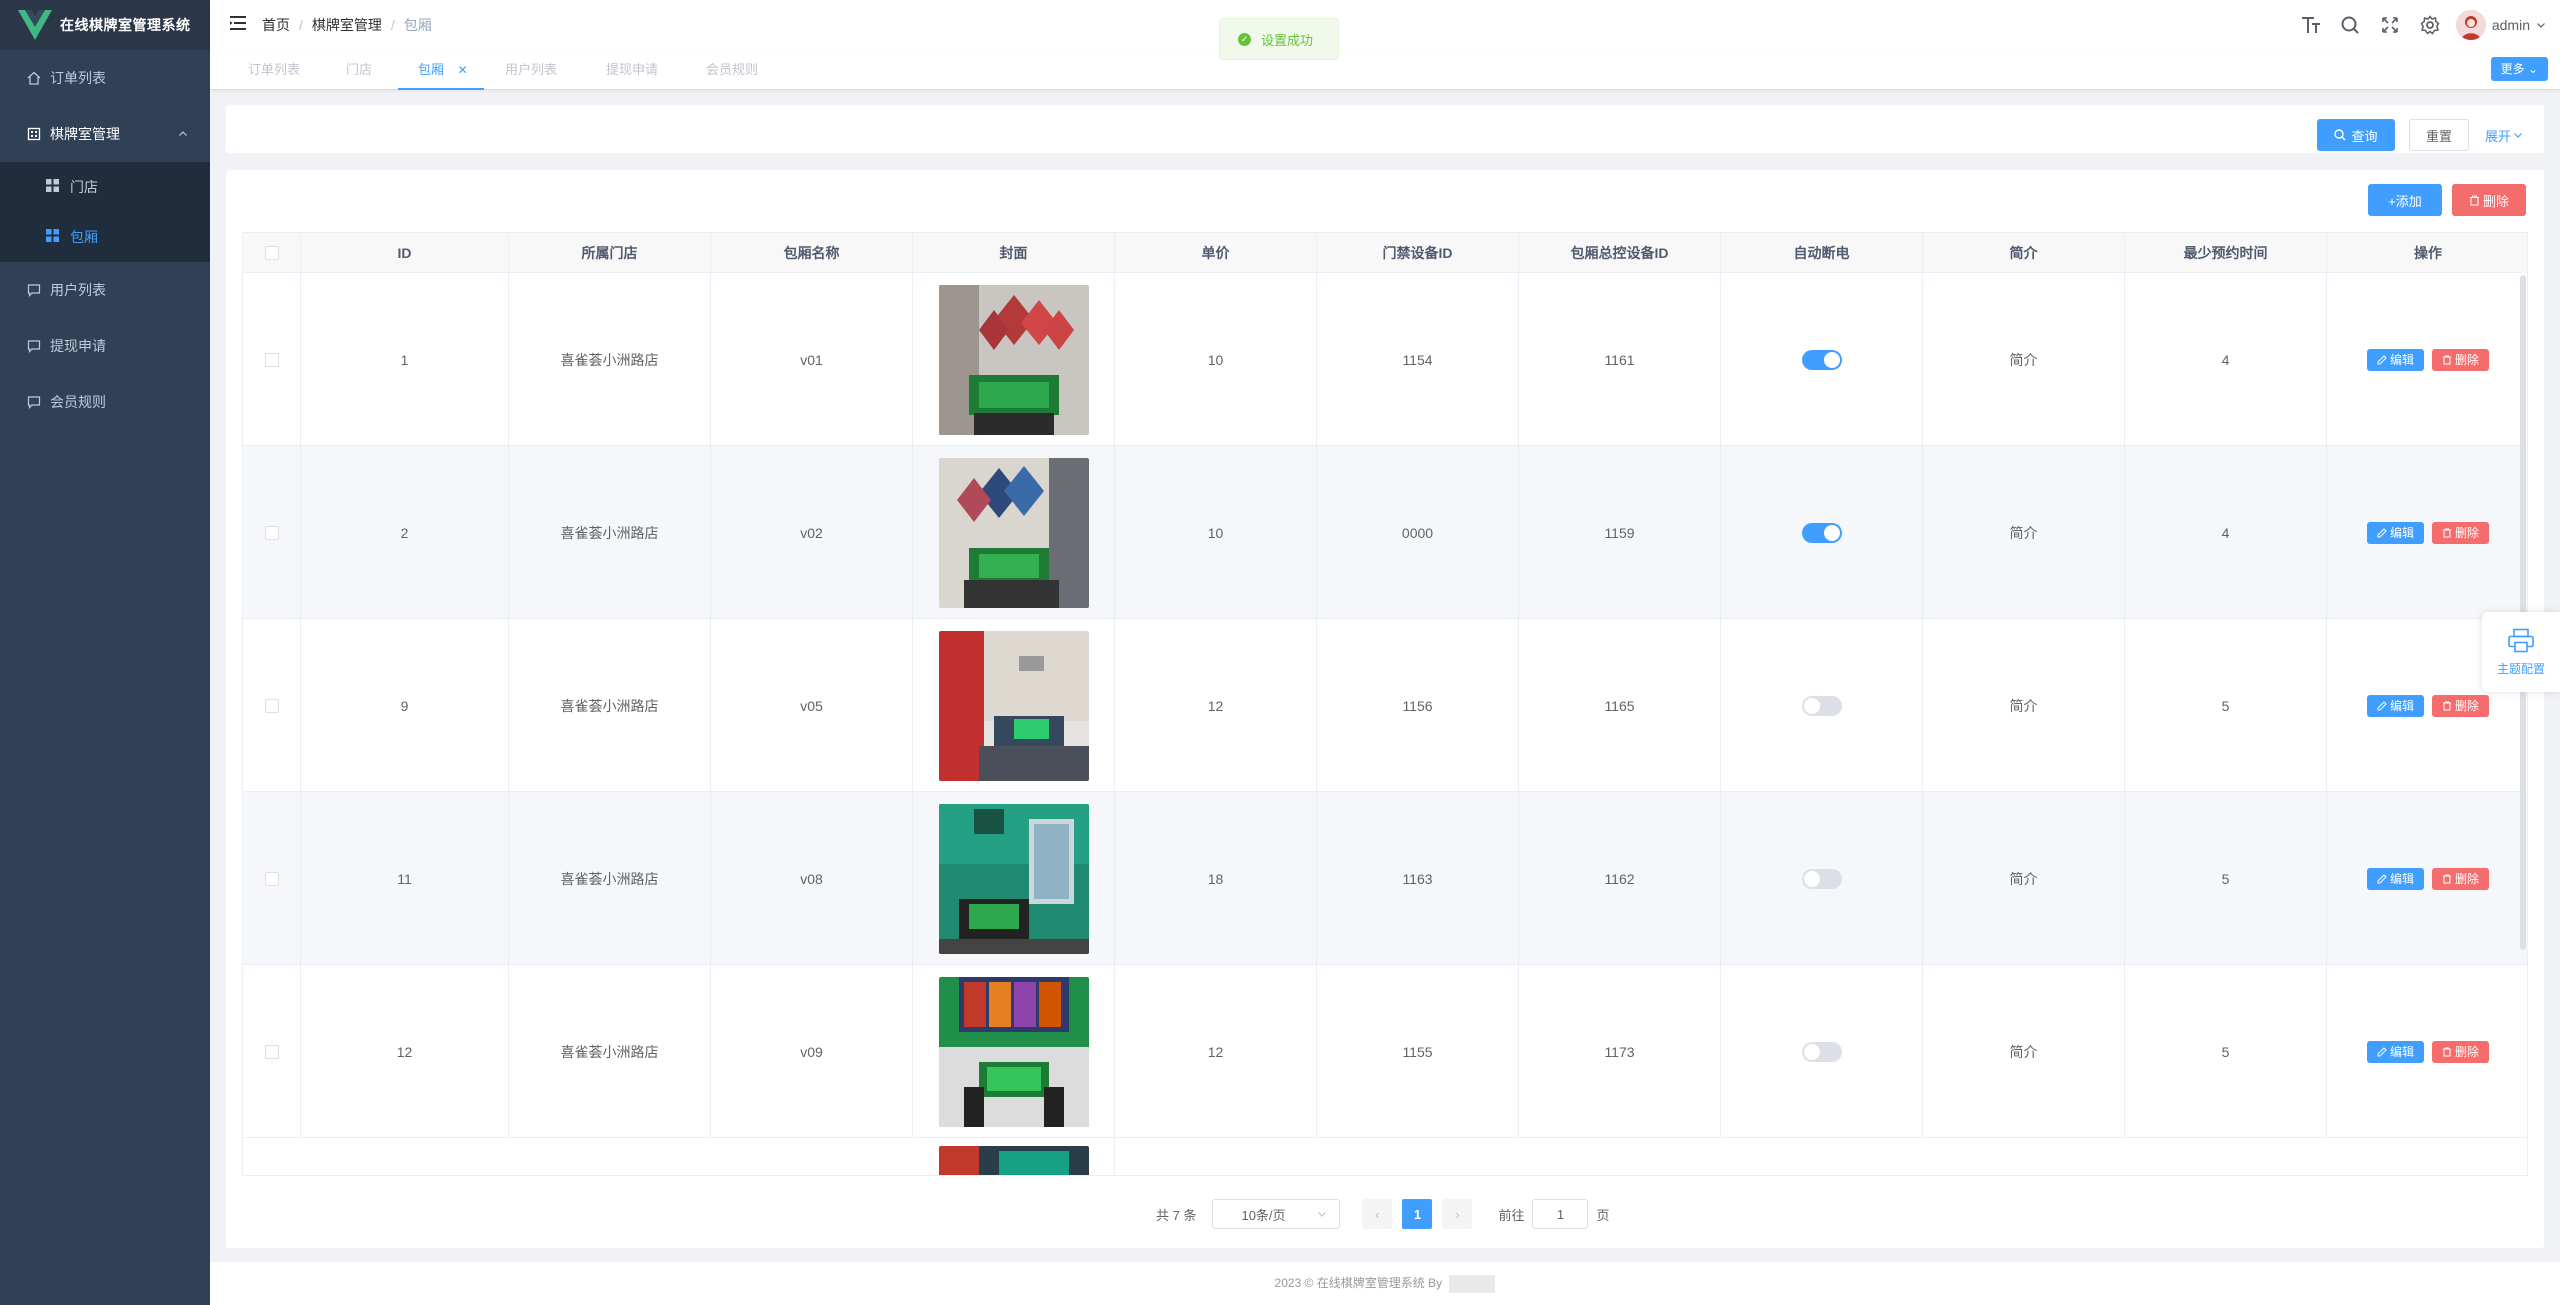 The width and height of the screenshot is (2560, 1305). I want to click on chevron-right-icon: ›, so click(1457, 1214).